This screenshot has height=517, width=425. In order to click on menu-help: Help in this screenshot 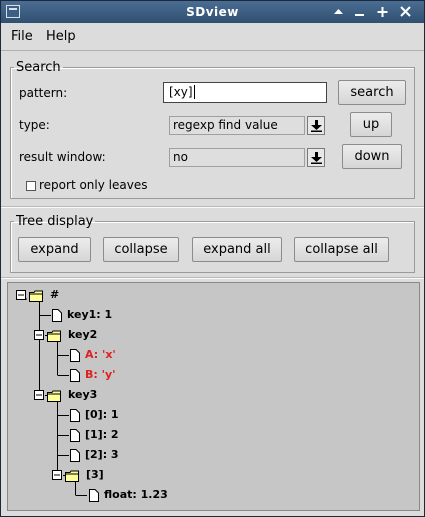, I will do `click(61, 36)`.